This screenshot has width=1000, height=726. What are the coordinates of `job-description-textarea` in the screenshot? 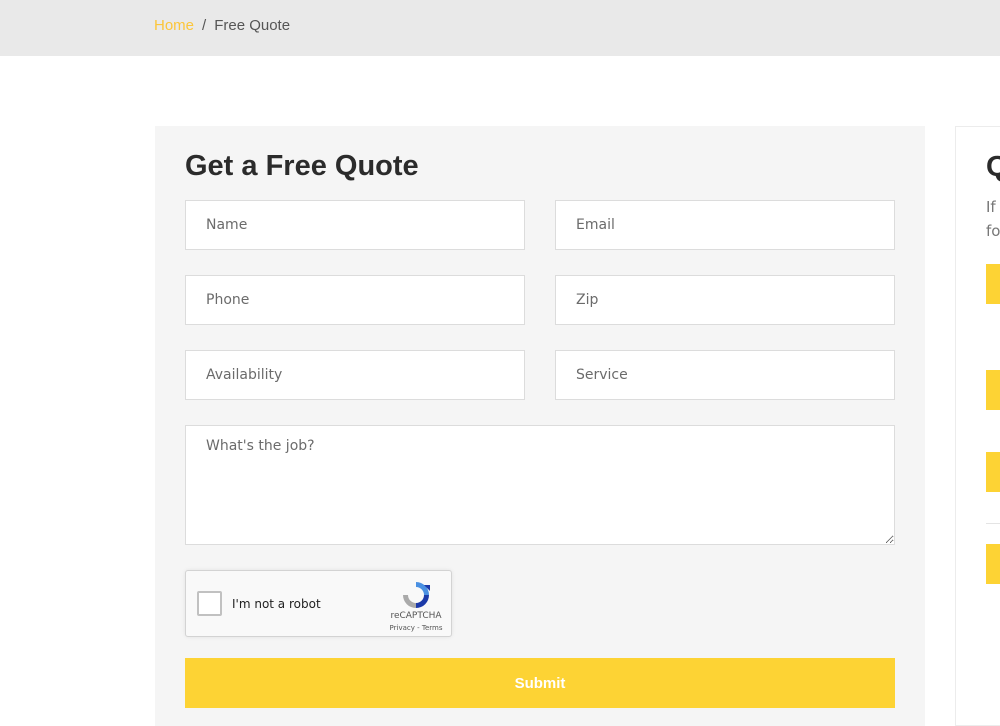 It's located at (540, 485).